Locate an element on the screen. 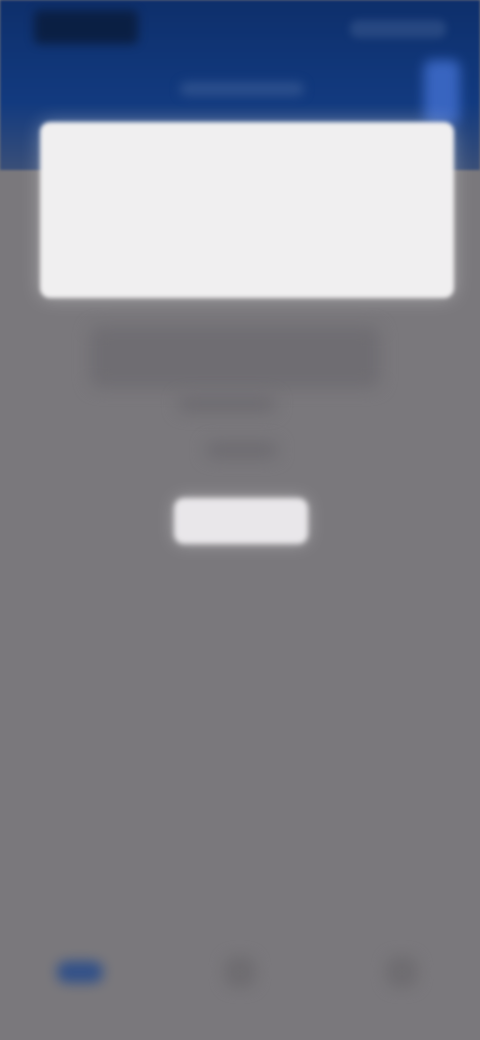  header-title-row is located at coordinates (240, 91).